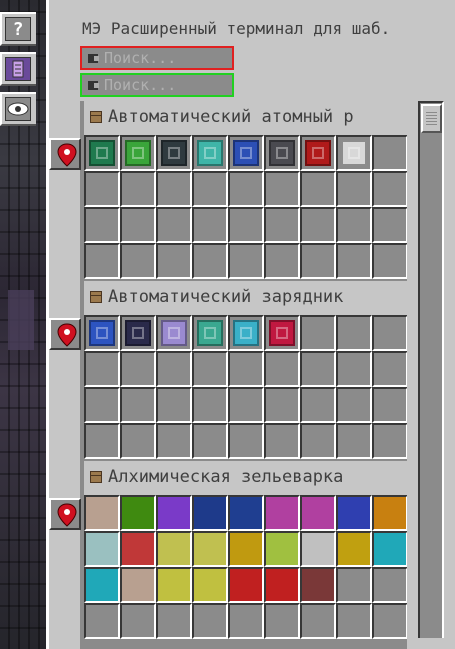 The image size is (455, 649). Describe the element at coordinates (431, 118) in the screenshot. I see `scrollbar-thumb` at that location.